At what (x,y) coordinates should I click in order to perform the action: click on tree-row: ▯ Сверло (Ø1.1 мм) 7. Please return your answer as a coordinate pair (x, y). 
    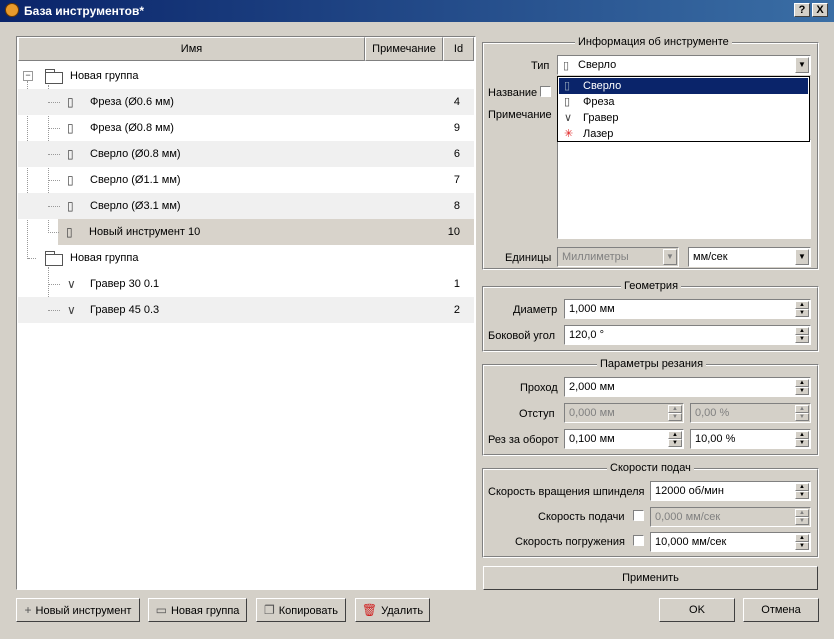
    Looking at the image, I should click on (246, 180).